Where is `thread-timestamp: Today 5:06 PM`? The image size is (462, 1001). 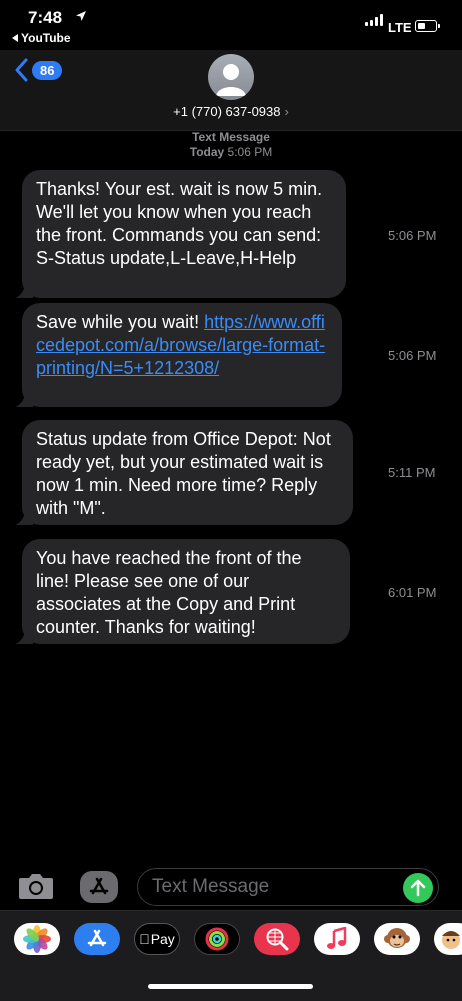 thread-timestamp: Today 5:06 PM is located at coordinates (231, 152).